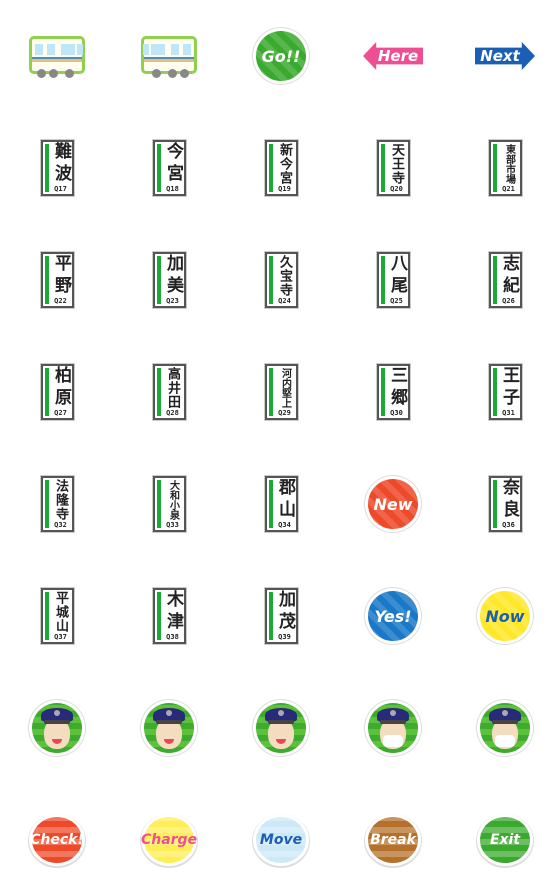 The height and width of the screenshot is (896, 560). Describe the element at coordinates (504, 504) in the screenshot. I see `emoji-cell-sign: 奈良 Q36` at that location.